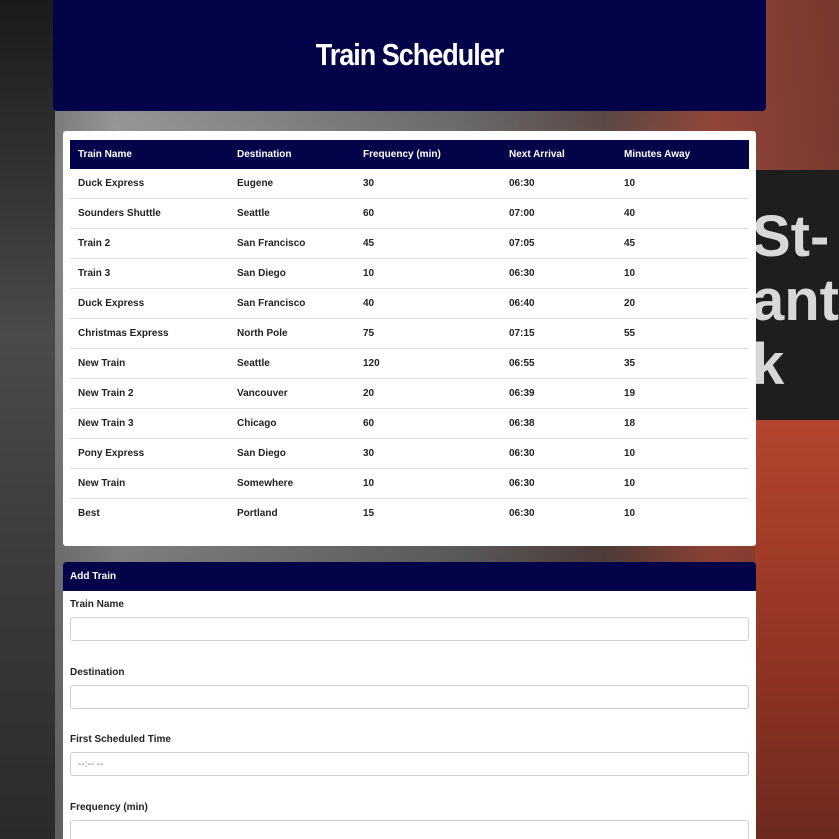 Image resolution: width=839 pixels, height=839 pixels. Describe the element at coordinates (682, 423) in the screenshot. I see `cell-minutes-away: 18` at that location.